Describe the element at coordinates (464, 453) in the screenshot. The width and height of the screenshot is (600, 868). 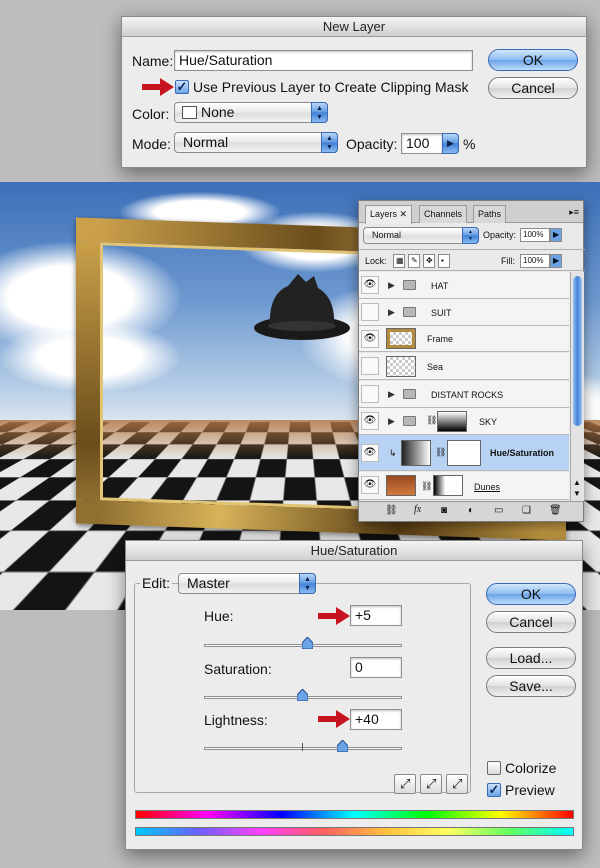
I see `layer-row-hue-saturation: 👁 ↳ ⛓ Hue/Saturation` at that location.